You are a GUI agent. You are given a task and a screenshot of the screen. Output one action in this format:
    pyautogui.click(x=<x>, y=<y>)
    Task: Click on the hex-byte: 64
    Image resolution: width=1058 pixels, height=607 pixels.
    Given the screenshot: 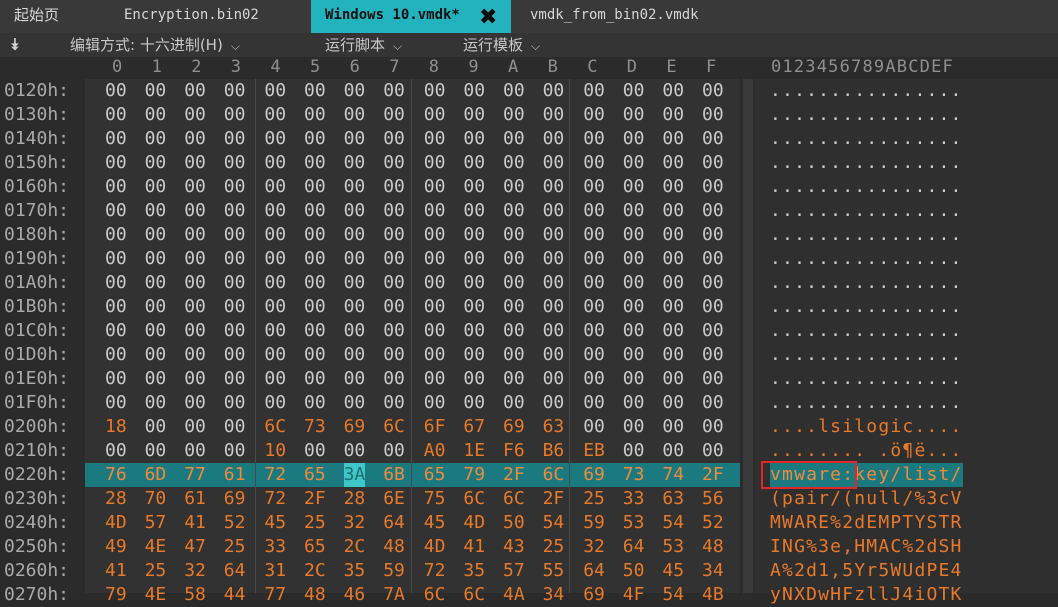 What is the action you would take?
    pyautogui.click(x=394, y=523)
    